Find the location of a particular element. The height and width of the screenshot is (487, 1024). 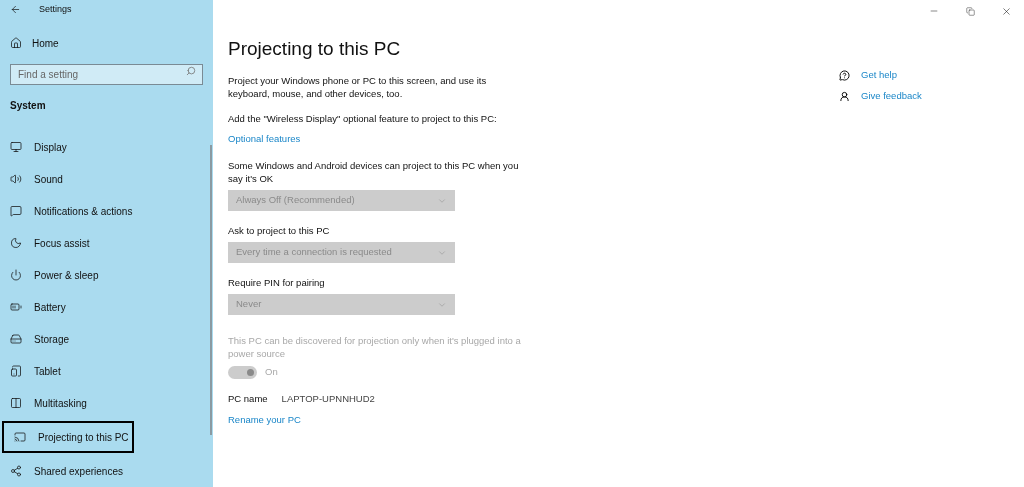

battery-icon is located at coordinates (16, 307).